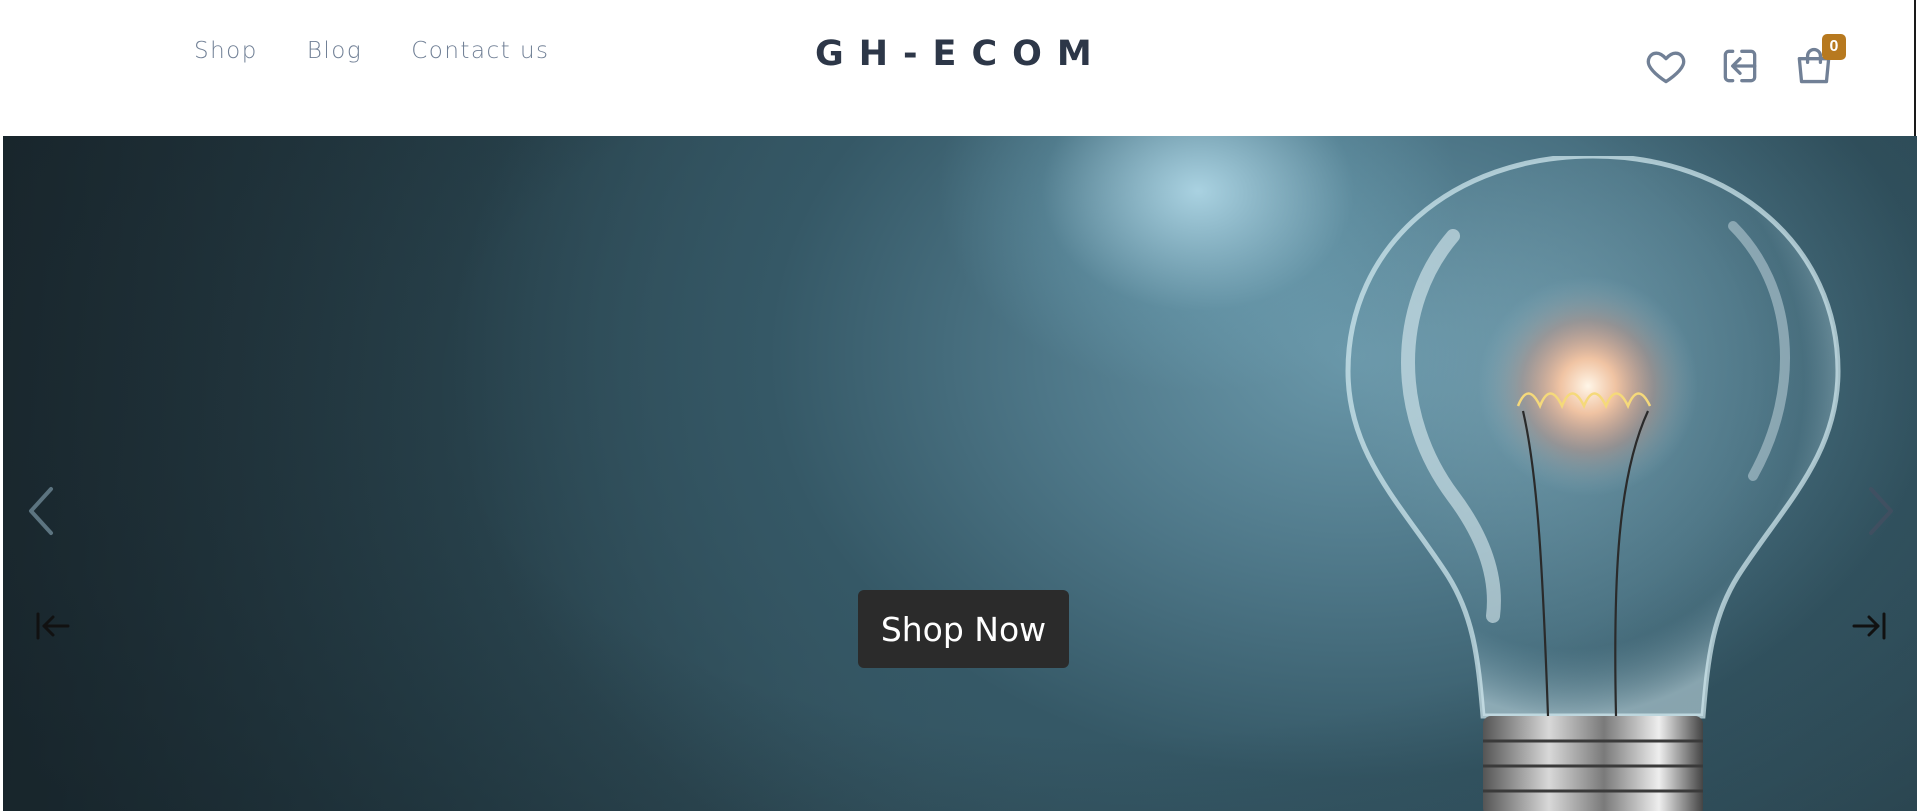  Describe the element at coordinates (1834, 47) in the screenshot. I see `cart-count-badge: 0` at that location.